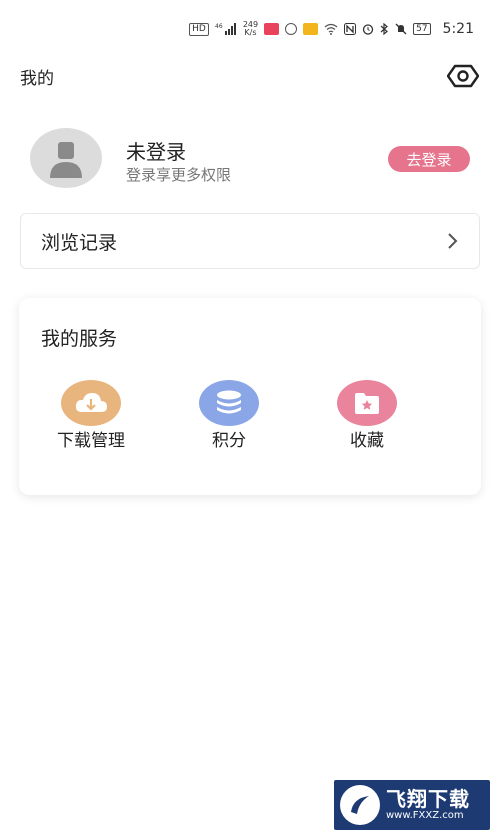 This screenshot has width=500, height=838. I want to click on chevron-right-icon, so click(452, 241).